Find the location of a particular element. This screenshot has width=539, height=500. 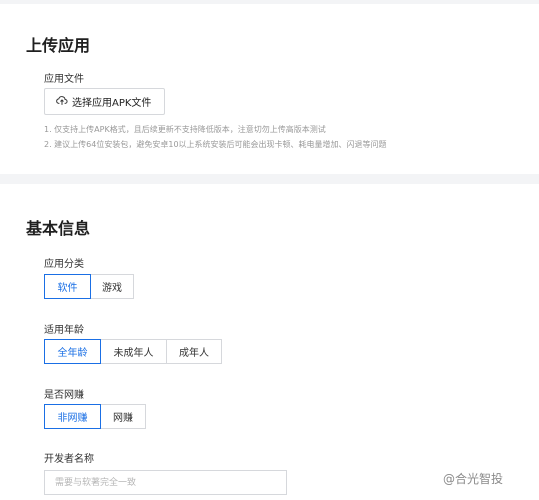

age-segmented-control: 全年龄 未成年人 成年人 is located at coordinates (133, 351).